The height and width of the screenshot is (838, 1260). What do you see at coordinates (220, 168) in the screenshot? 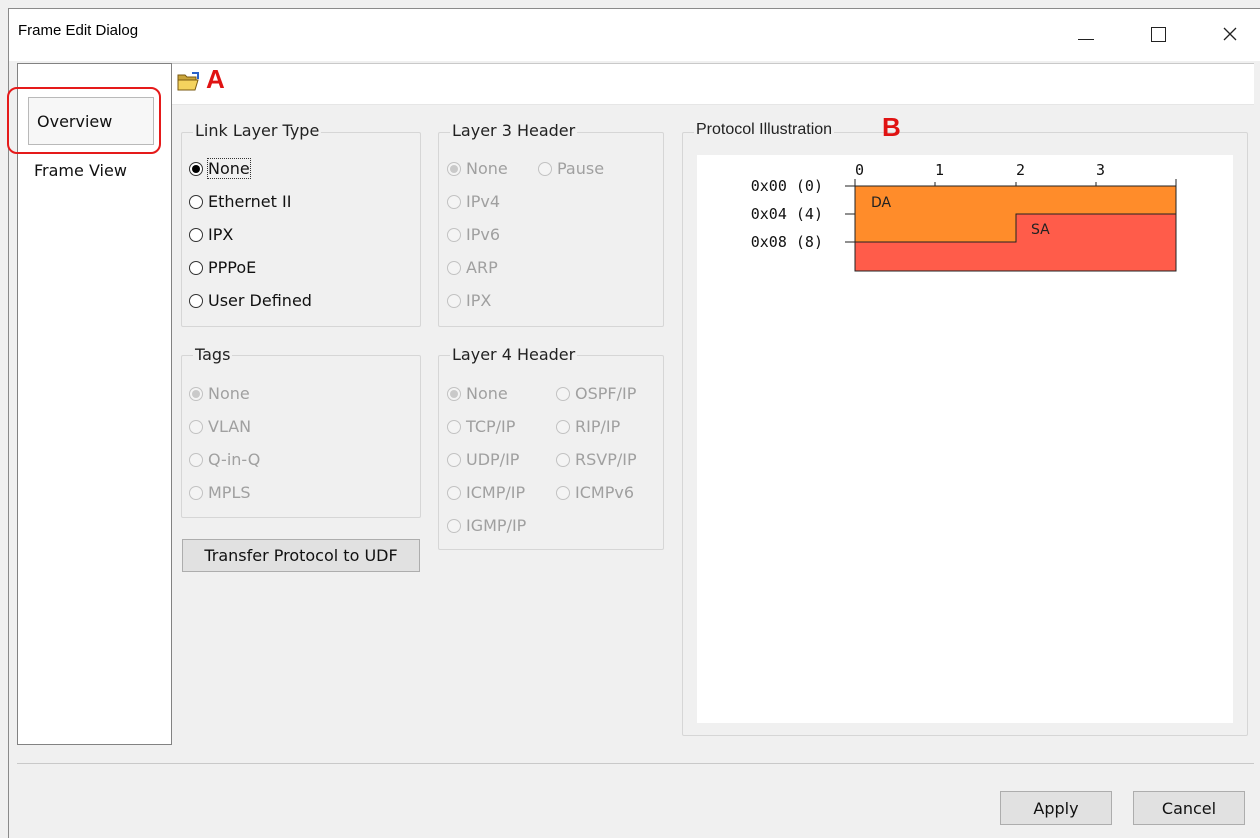
I see `radio-link-none: None` at bounding box center [220, 168].